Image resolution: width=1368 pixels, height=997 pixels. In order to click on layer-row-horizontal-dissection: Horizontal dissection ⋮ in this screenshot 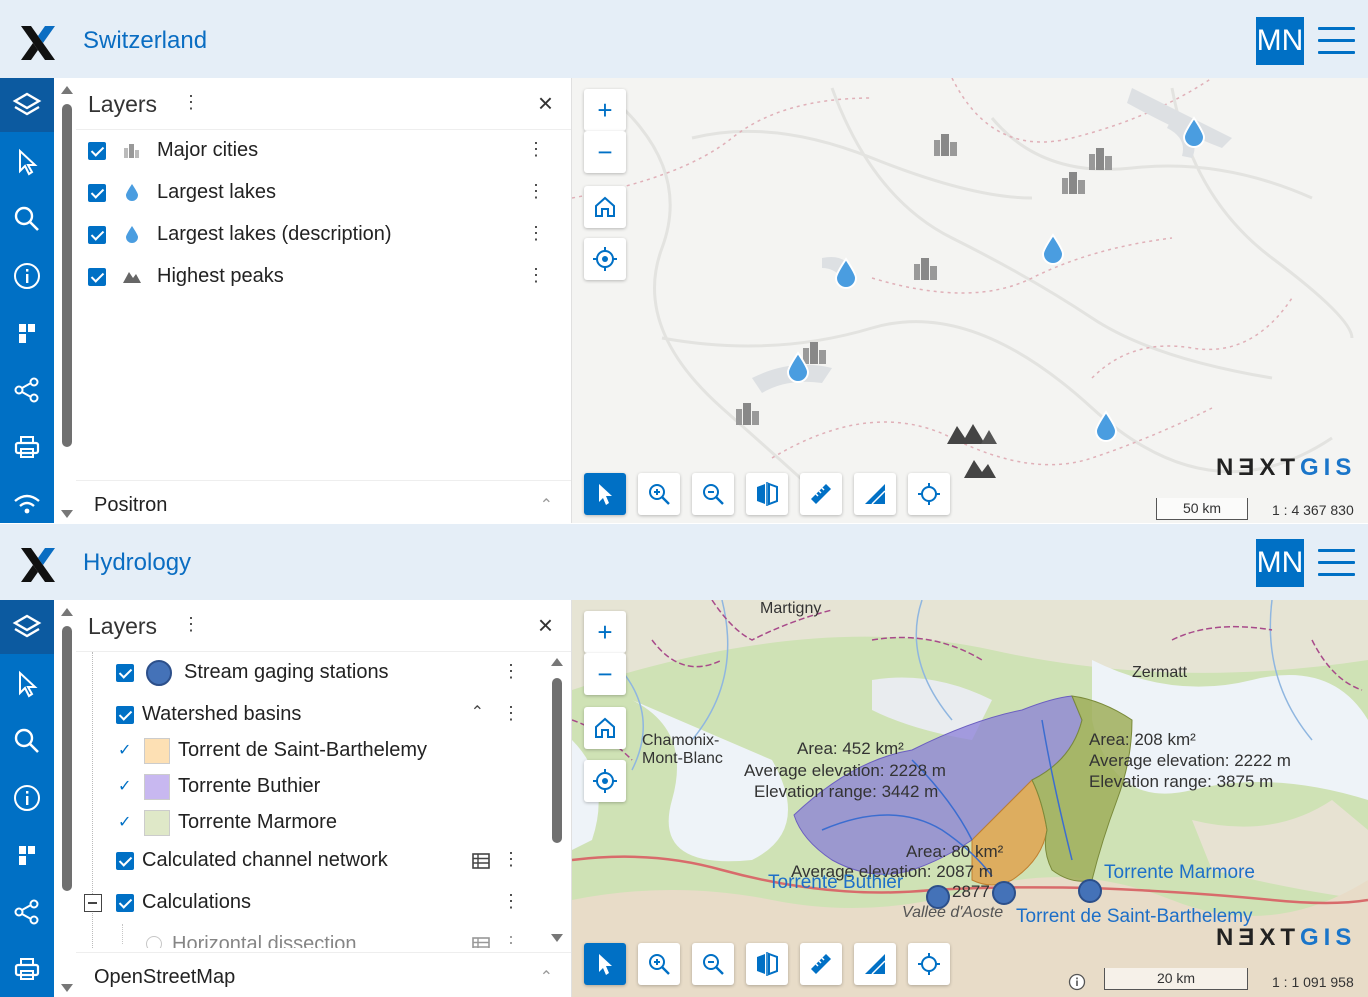, I will do `click(311, 936)`.